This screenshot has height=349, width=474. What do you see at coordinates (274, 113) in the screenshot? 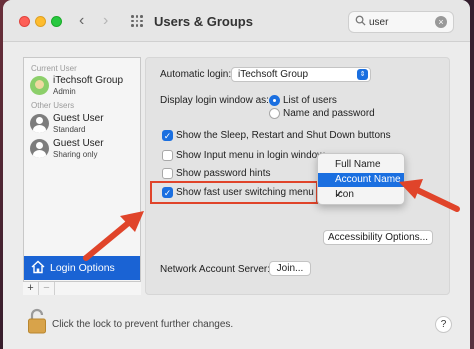
I see `name-and-password-radio` at bounding box center [274, 113].